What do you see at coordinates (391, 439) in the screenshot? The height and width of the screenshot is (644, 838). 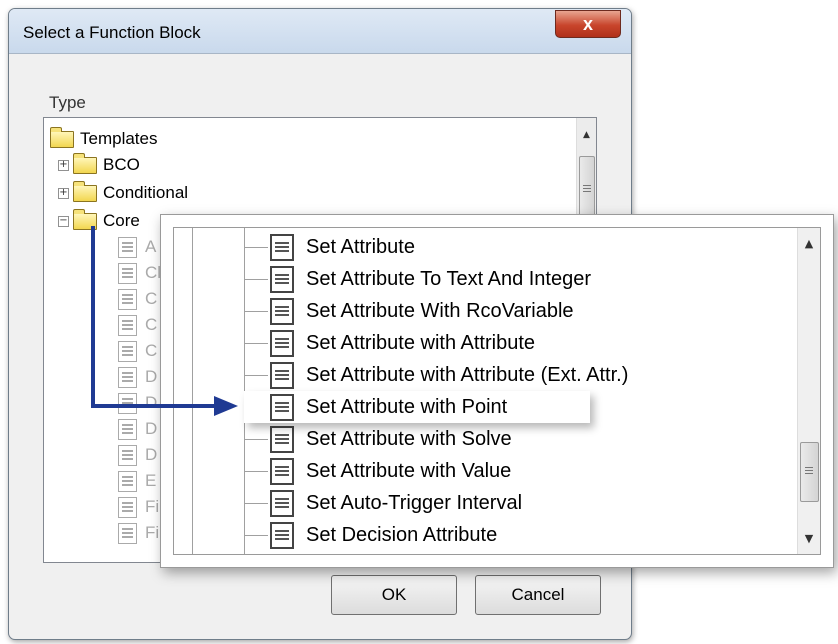 I see `function-item: Set Attribute with Solve` at bounding box center [391, 439].